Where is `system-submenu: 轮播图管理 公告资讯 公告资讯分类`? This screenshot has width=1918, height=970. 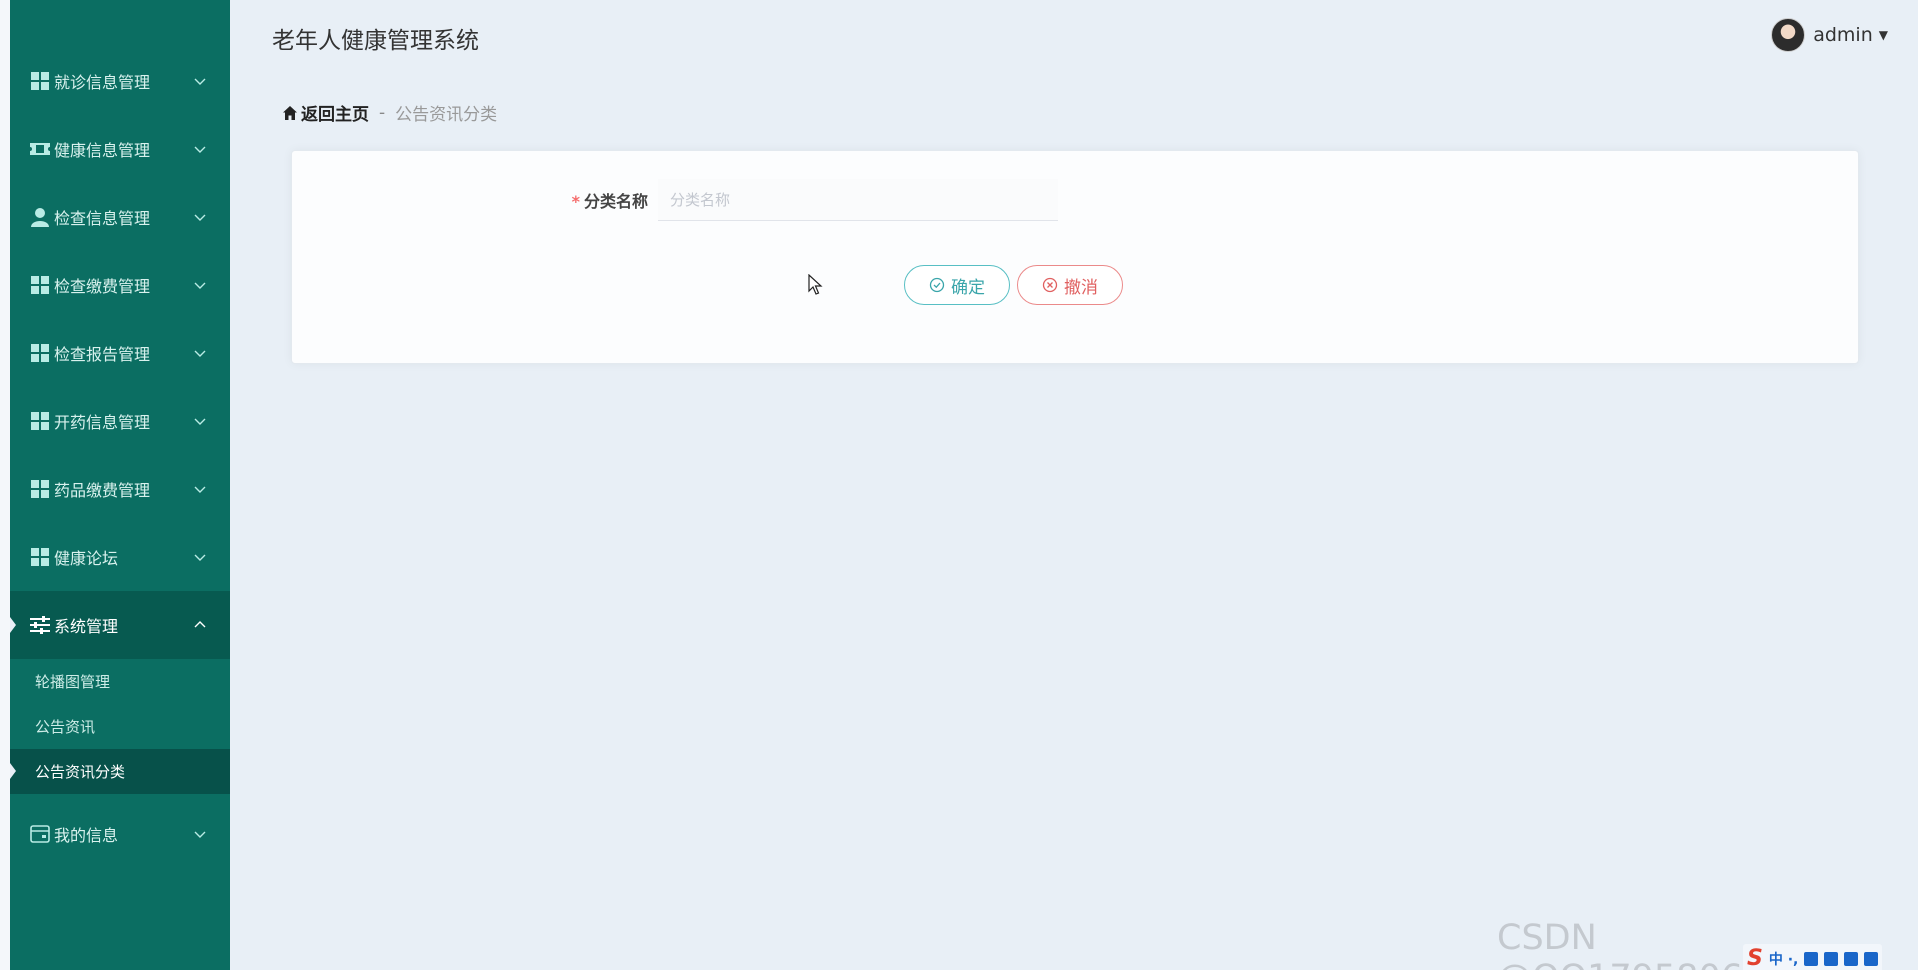
system-submenu: 轮播图管理 公告资讯 公告资讯分类 is located at coordinates (120, 726).